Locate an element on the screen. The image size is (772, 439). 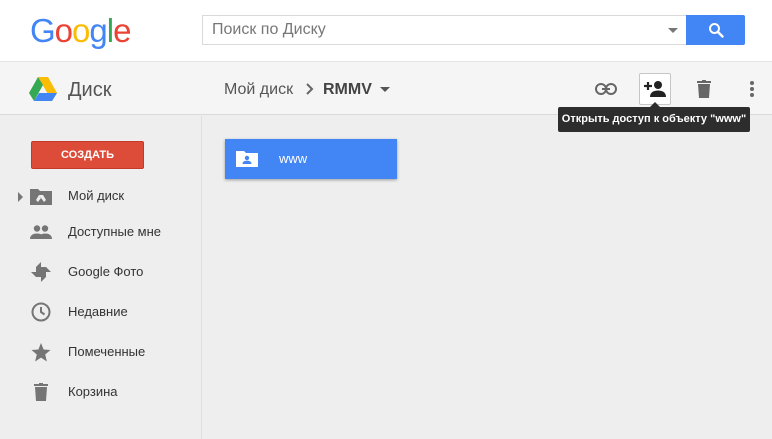
share-button is located at coordinates (655, 89).